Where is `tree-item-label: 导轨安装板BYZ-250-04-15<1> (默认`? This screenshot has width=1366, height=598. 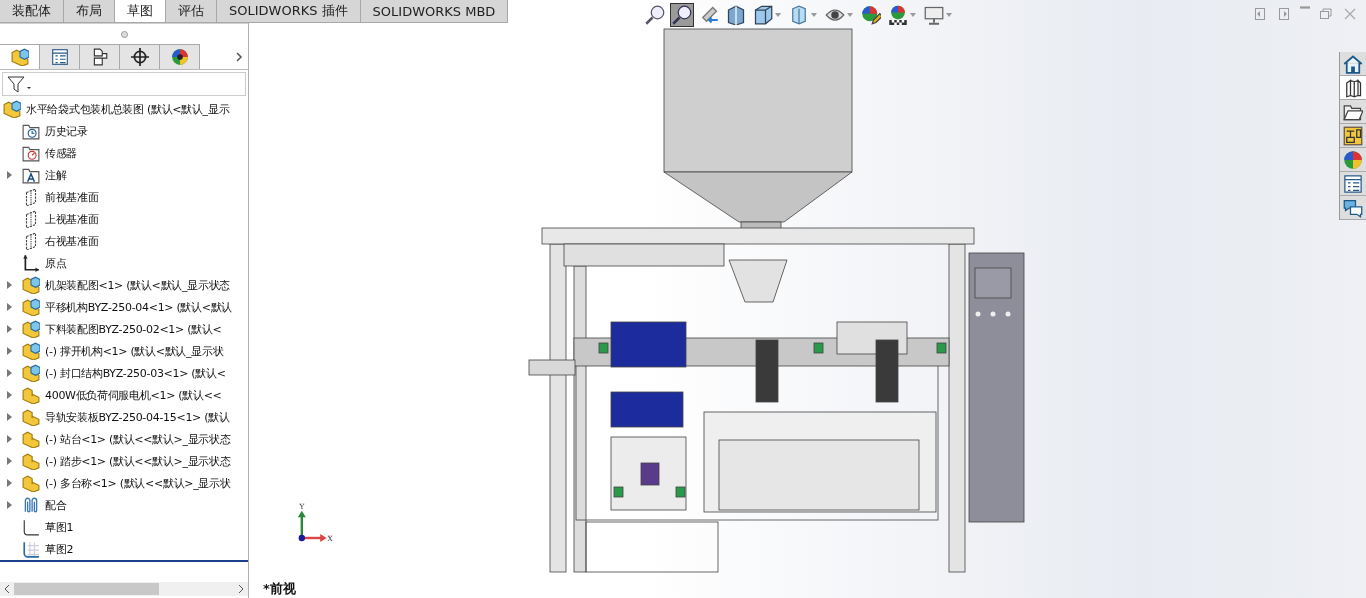 tree-item-label: 导轨安装板BYZ-250-04-15<1> (默认 is located at coordinates (137, 417).